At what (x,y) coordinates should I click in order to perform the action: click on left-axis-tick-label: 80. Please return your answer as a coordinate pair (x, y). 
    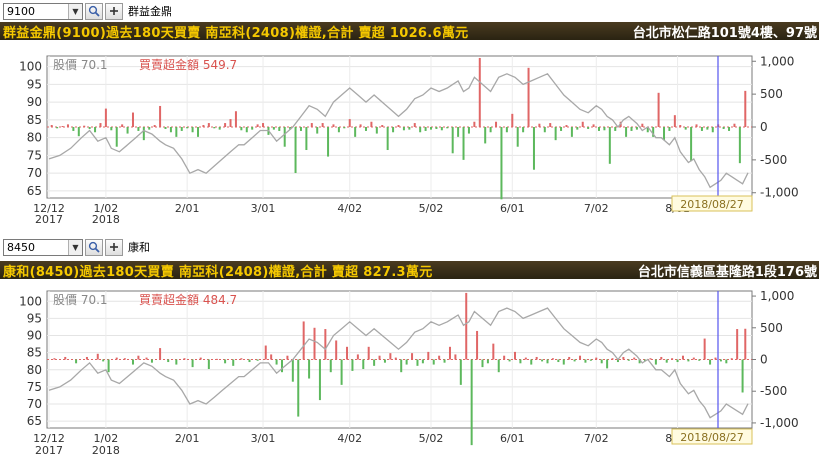
    Looking at the image, I should click on (34, 370).